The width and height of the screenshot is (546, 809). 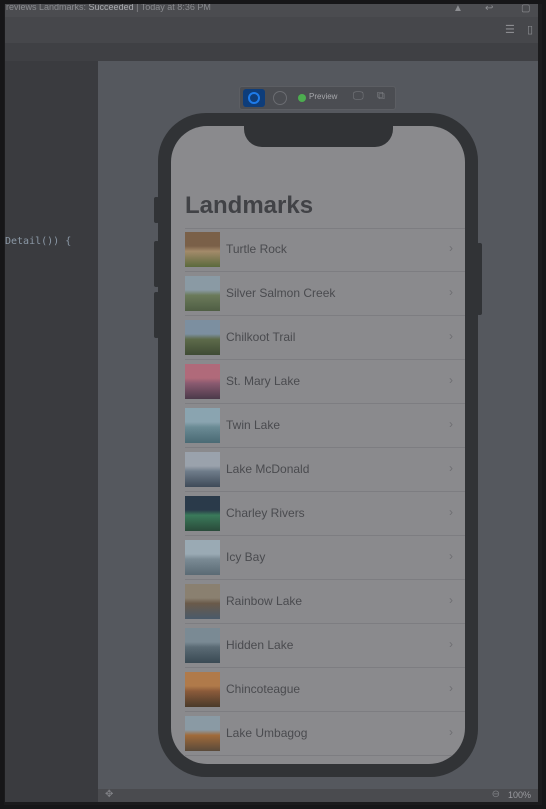 What do you see at coordinates (249, 205) in the screenshot?
I see `page-title: Landmarks` at bounding box center [249, 205].